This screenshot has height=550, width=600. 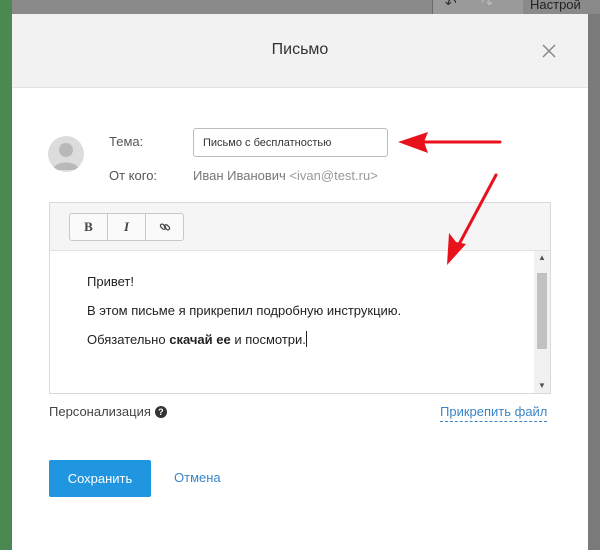 I want to click on body-line-greeting: Привет!, so click(x=110, y=281).